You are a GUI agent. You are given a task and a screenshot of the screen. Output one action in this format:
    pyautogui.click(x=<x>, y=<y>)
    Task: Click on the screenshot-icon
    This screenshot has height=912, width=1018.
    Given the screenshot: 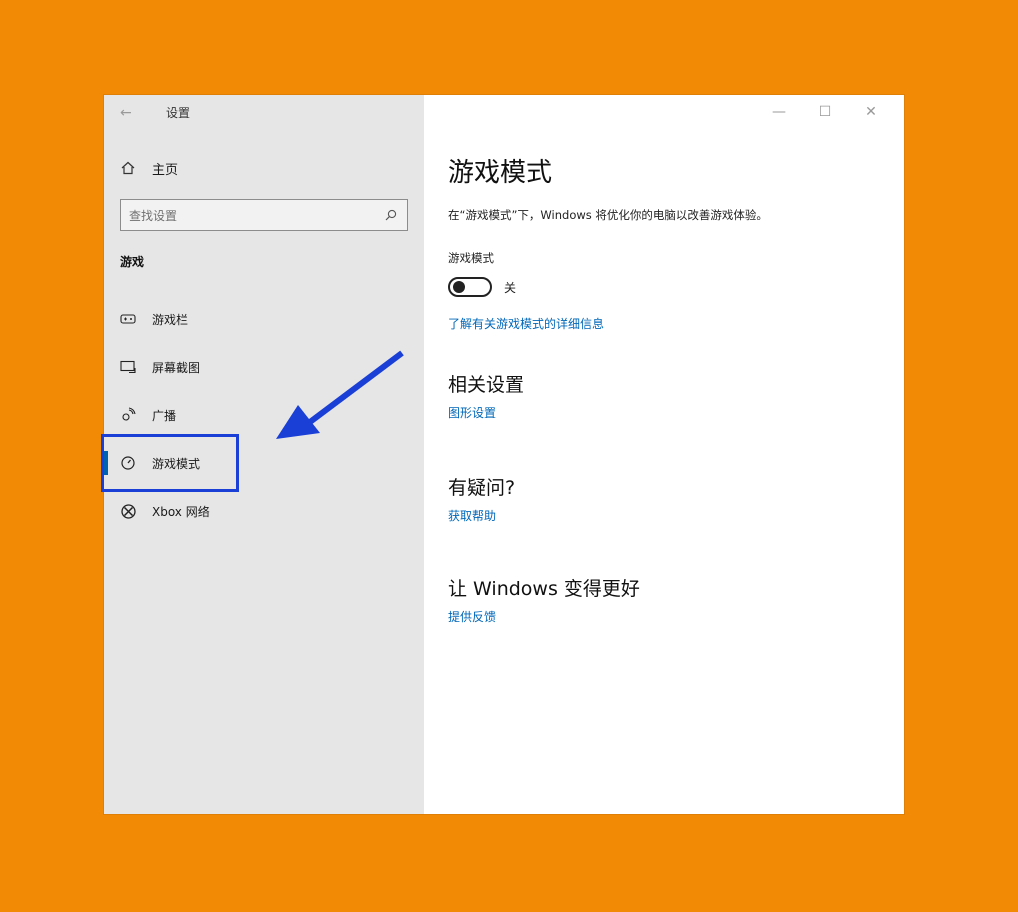 What is the action you would take?
    pyautogui.click(x=128, y=367)
    